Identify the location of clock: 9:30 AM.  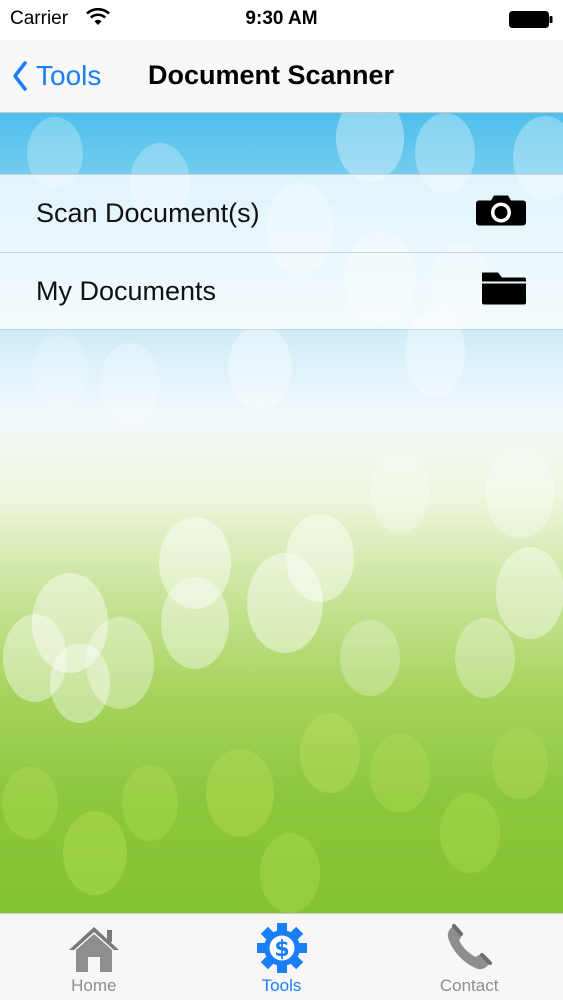
(281, 18).